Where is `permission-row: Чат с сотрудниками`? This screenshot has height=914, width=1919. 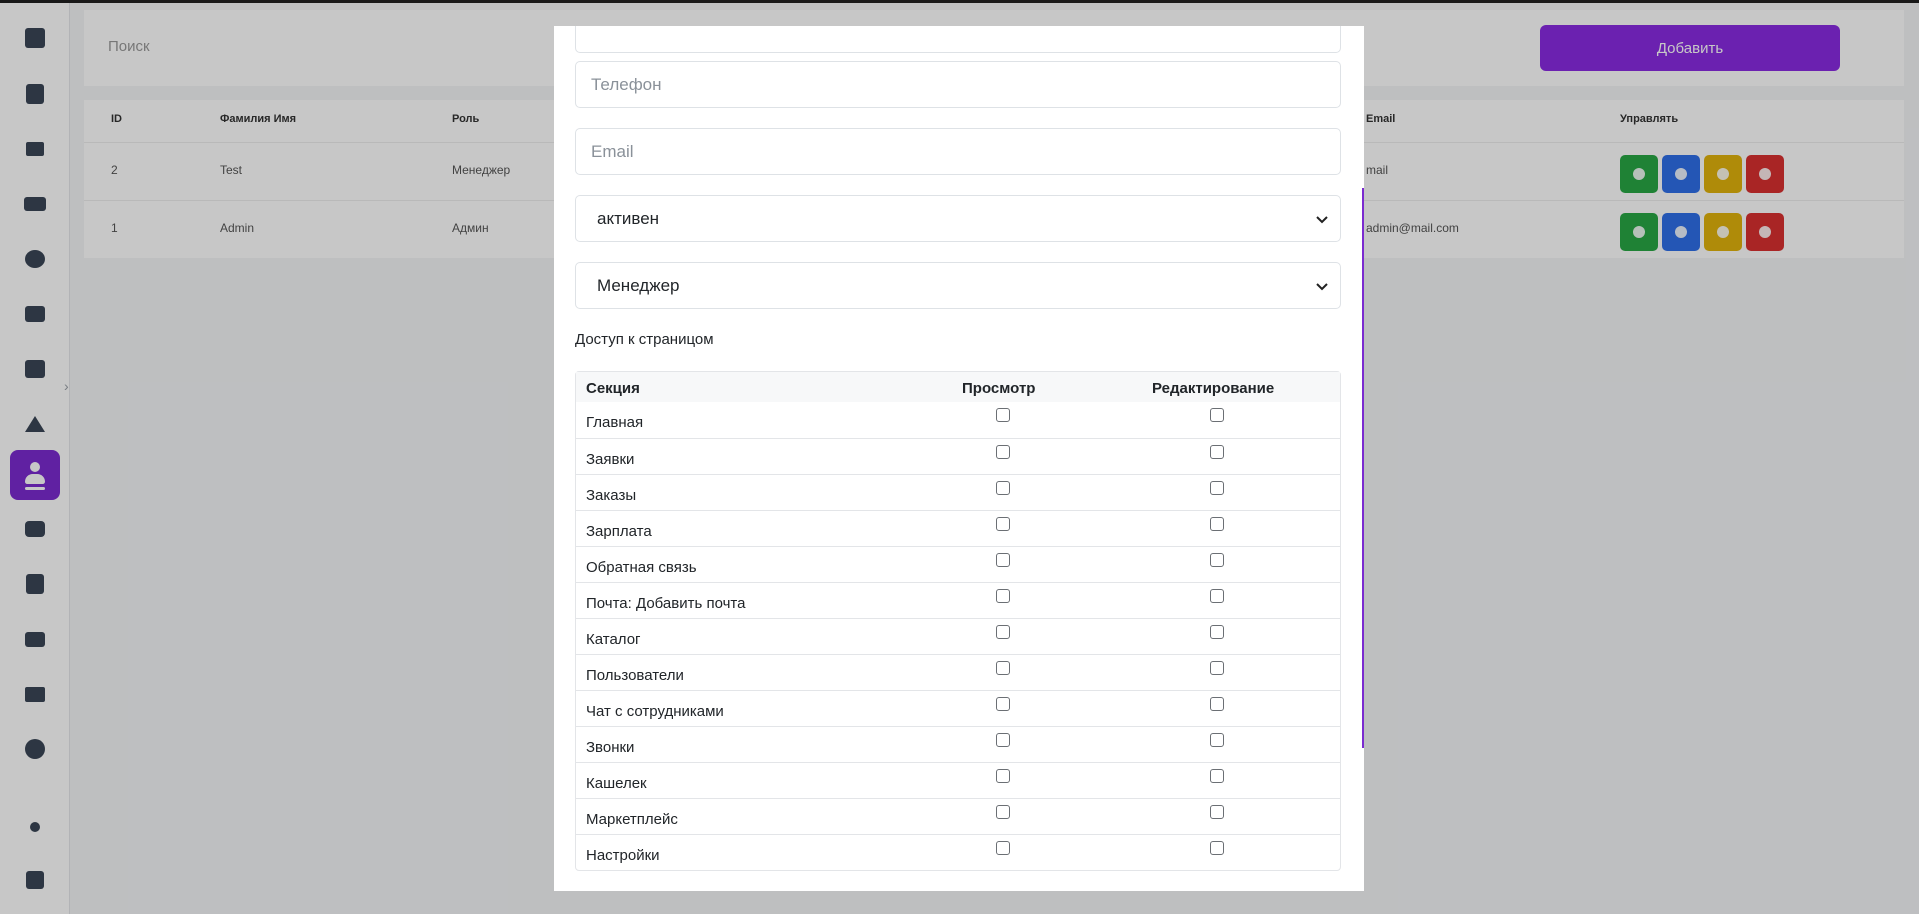
permission-row: Чат с сотрудниками is located at coordinates (958, 708).